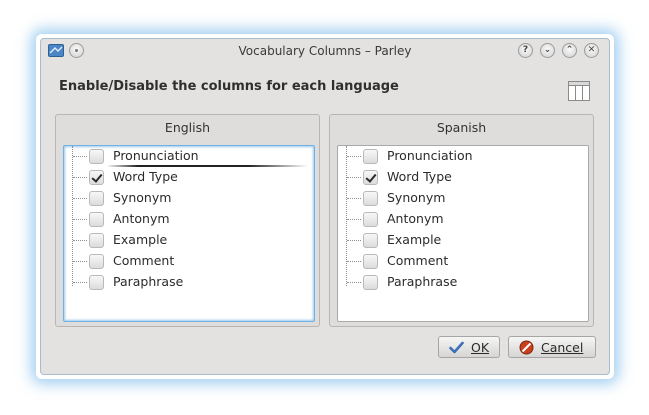 This screenshot has height=415, width=649. What do you see at coordinates (547, 50) in the screenshot?
I see `minimize-button: ⌄` at bounding box center [547, 50].